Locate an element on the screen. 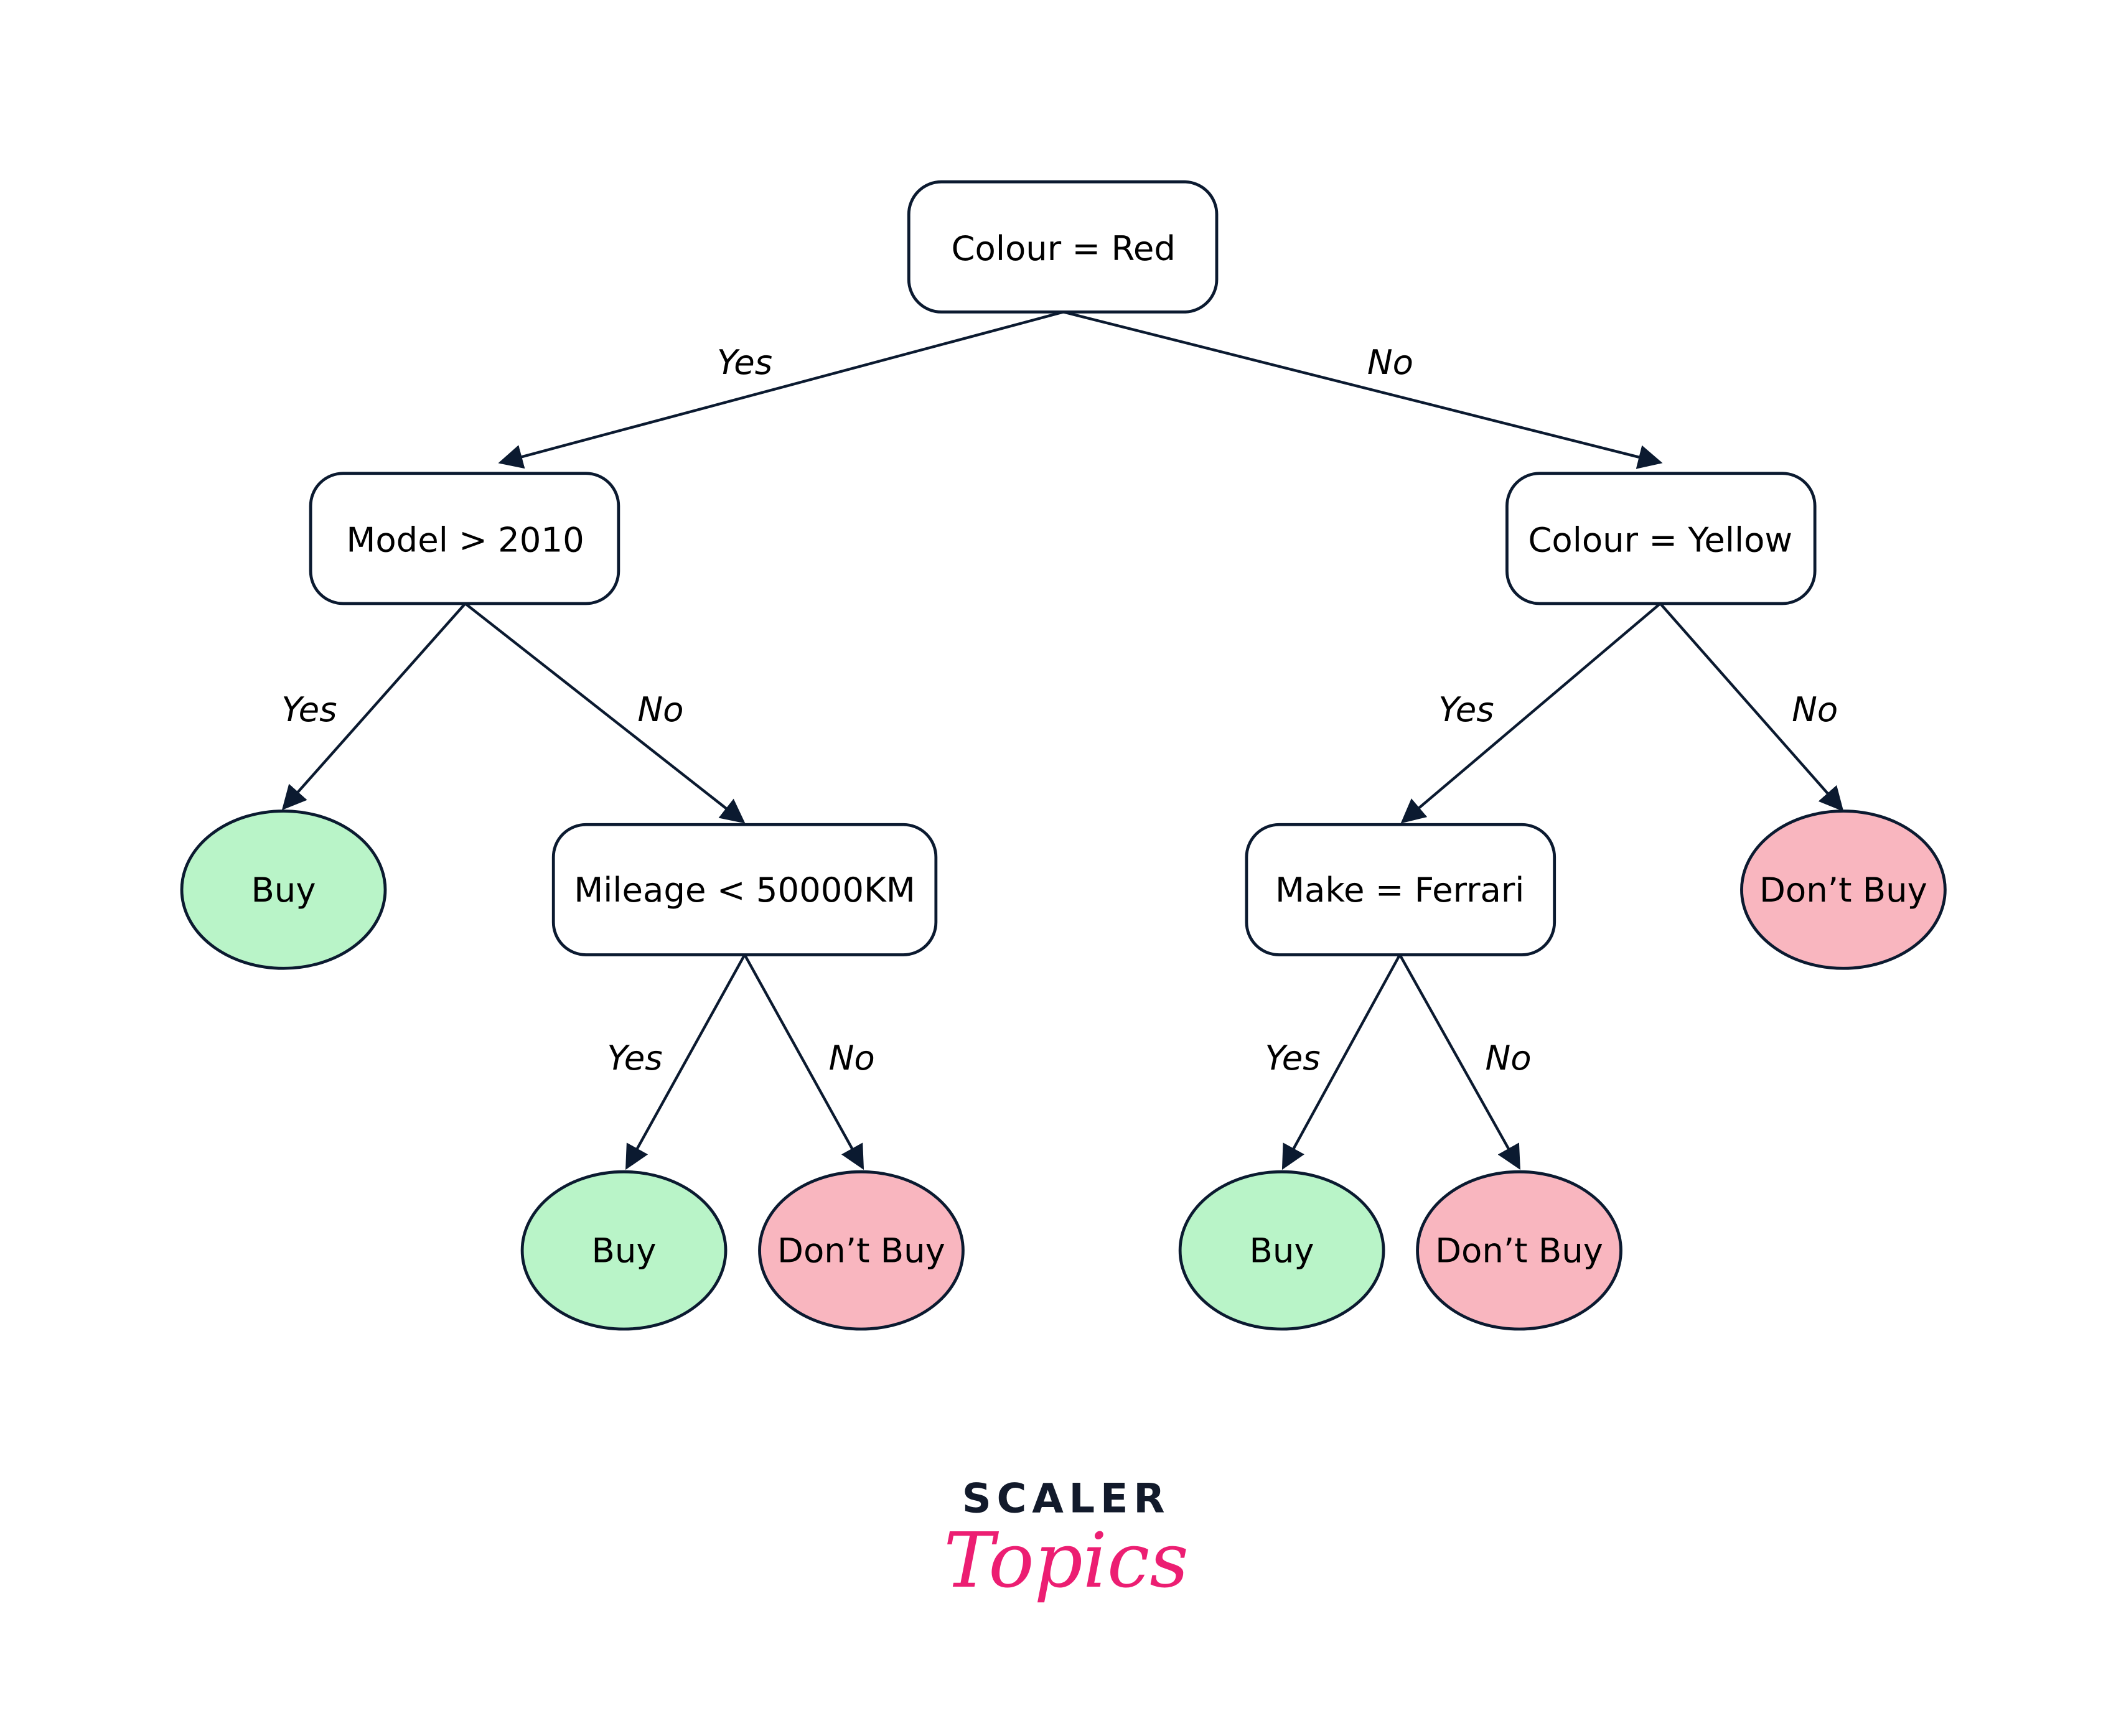 The image size is (2116, 1736). edge-label-mileage-no: No is located at coordinates (852, 1058).